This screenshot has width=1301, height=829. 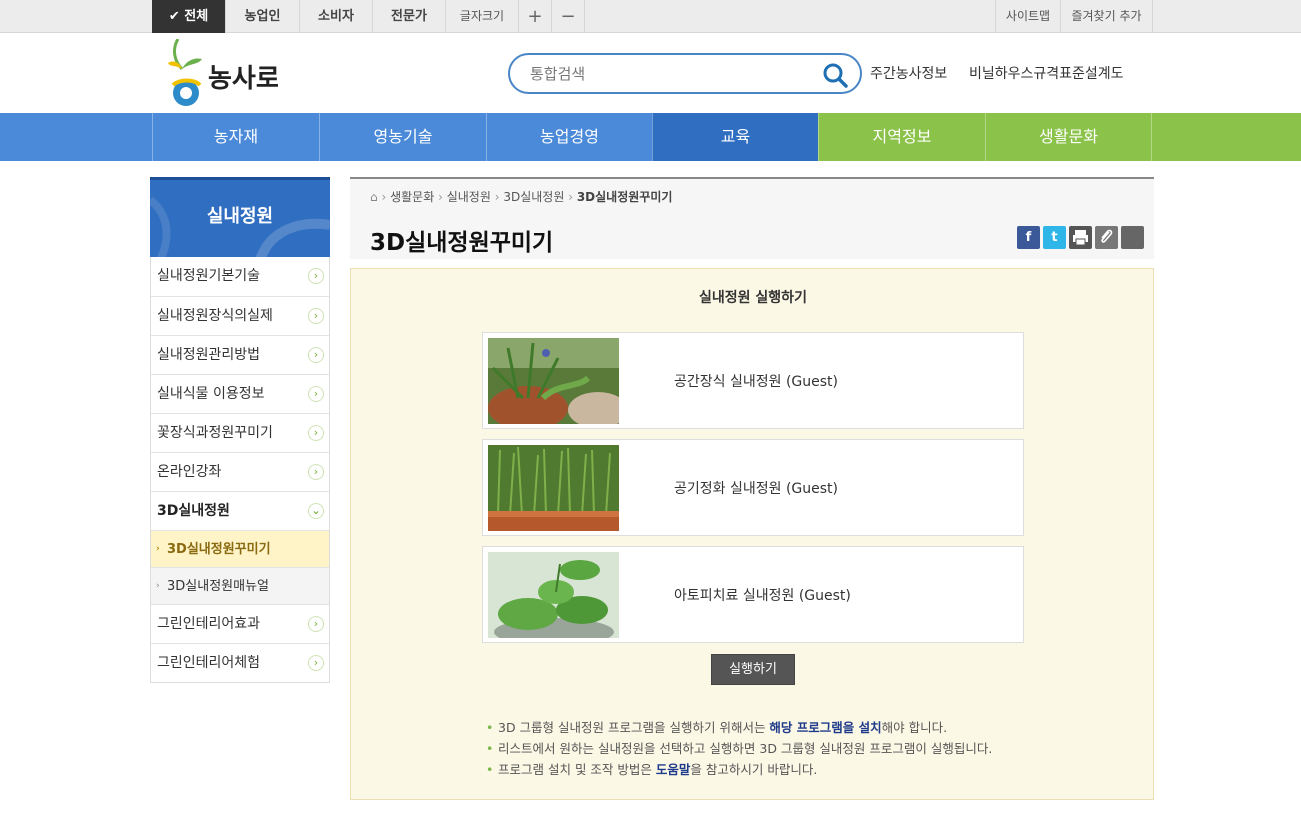 What do you see at coordinates (901, 137) in the screenshot?
I see `nav-regional-info: 지역정보` at bounding box center [901, 137].